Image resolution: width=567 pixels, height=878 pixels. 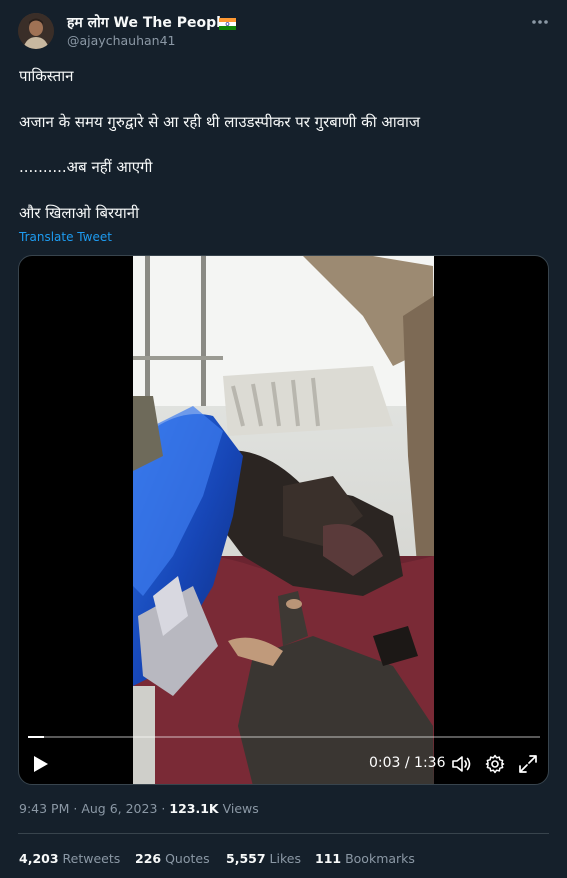 What do you see at coordinates (46, 76) in the screenshot?
I see `tweet-text-line: पाकिस्तान` at bounding box center [46, 76].